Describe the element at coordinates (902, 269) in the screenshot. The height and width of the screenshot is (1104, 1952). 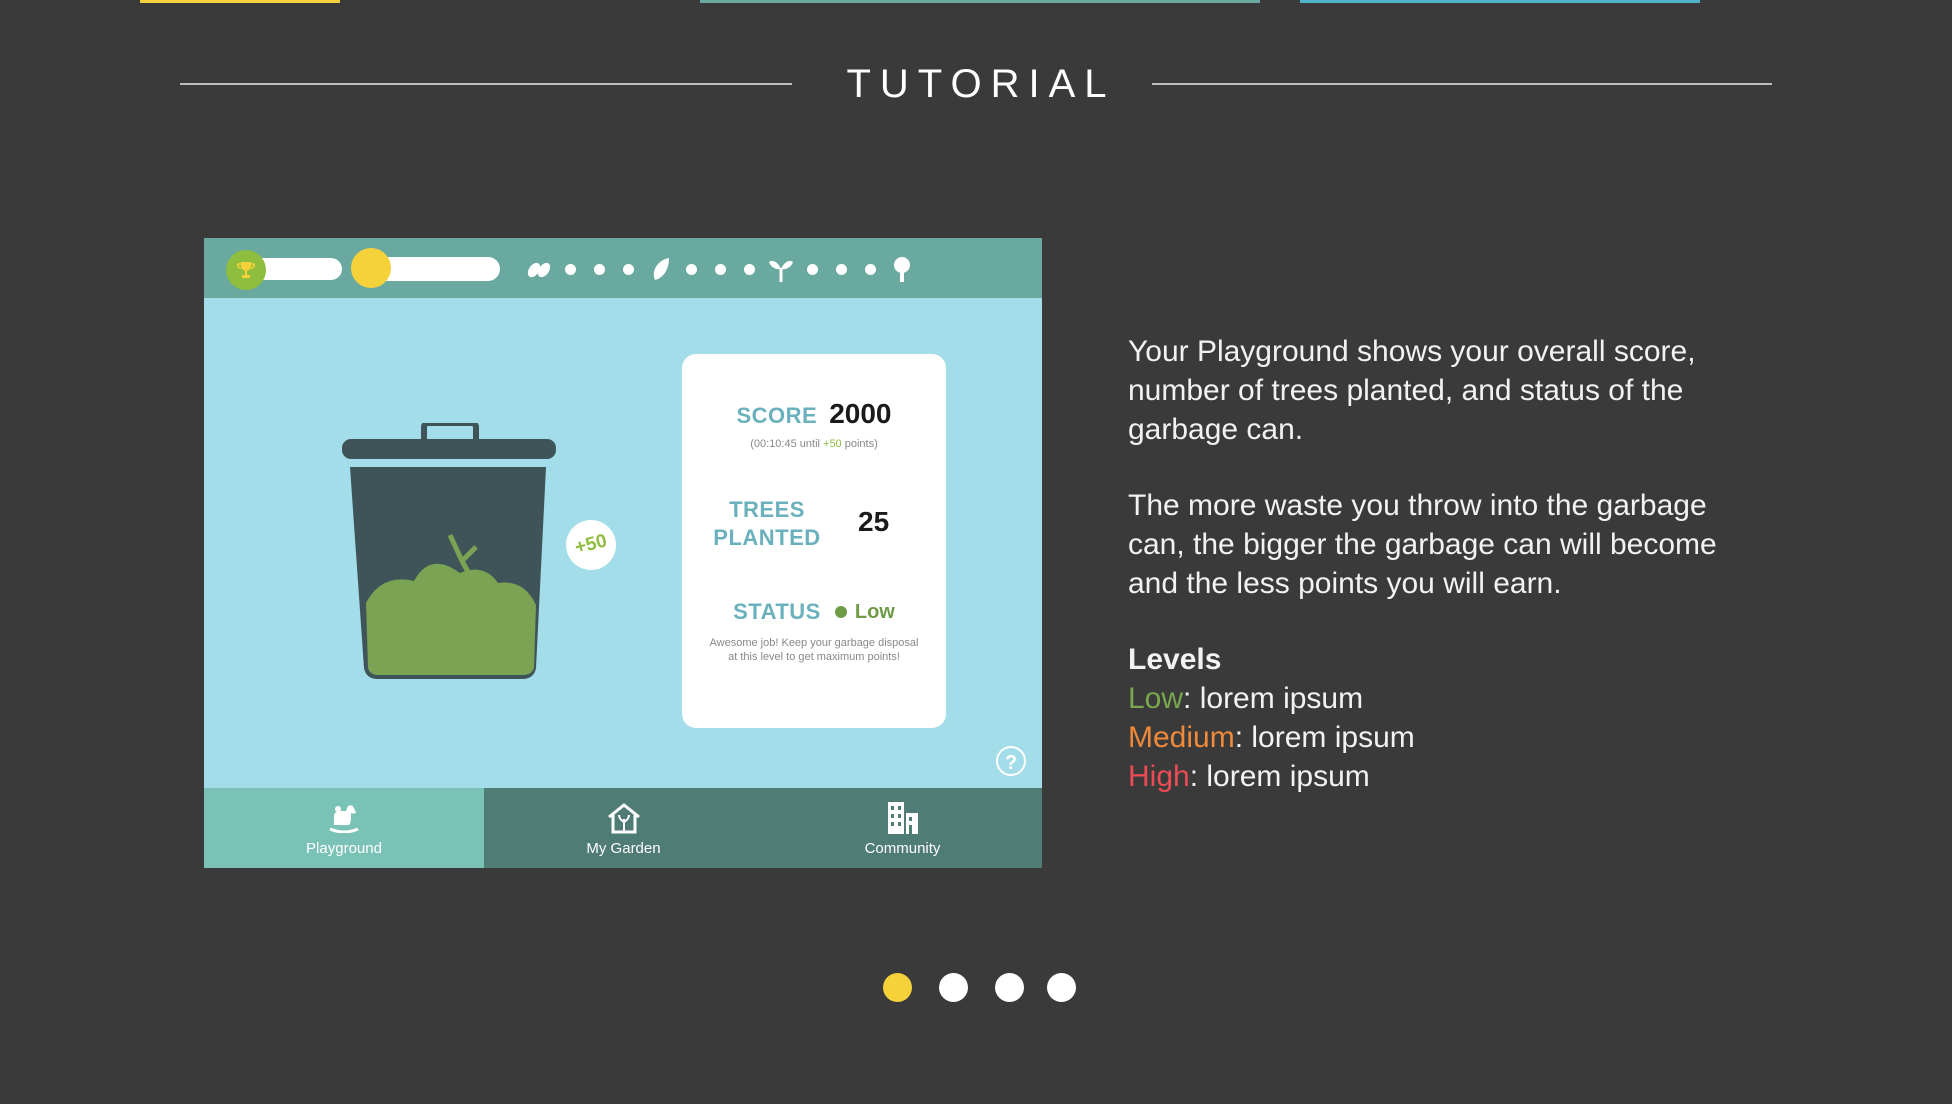
I see `tree-icon` at that location.